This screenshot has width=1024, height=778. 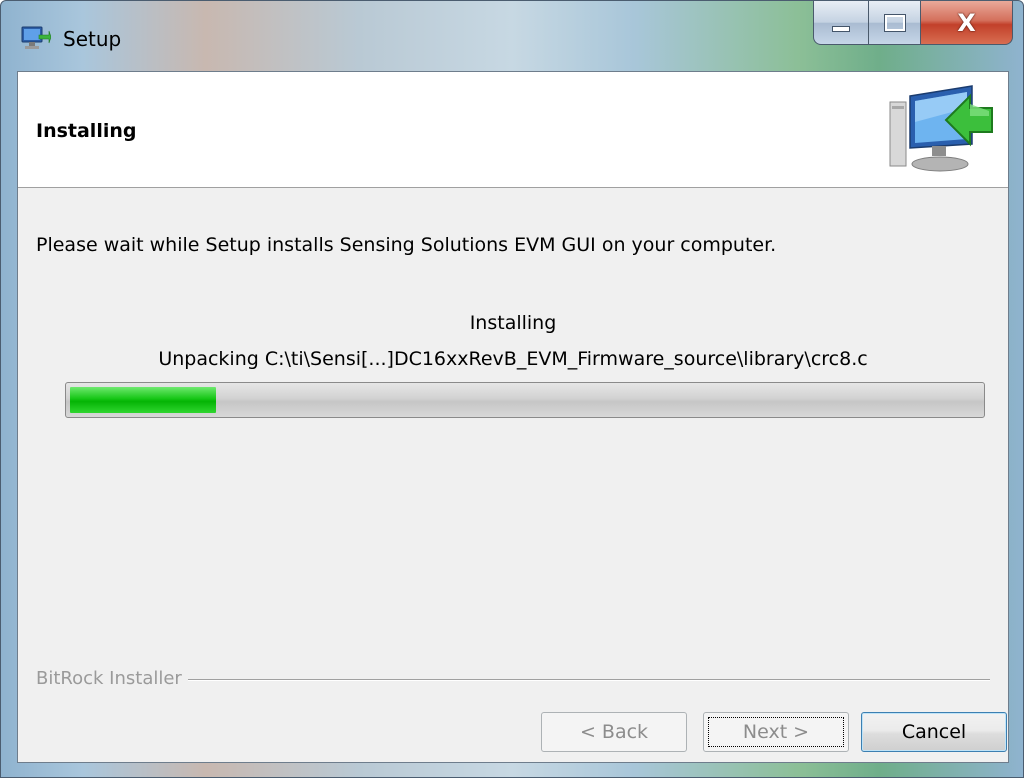 I want to click on computer-install-icon, so click(x=941, y=128).